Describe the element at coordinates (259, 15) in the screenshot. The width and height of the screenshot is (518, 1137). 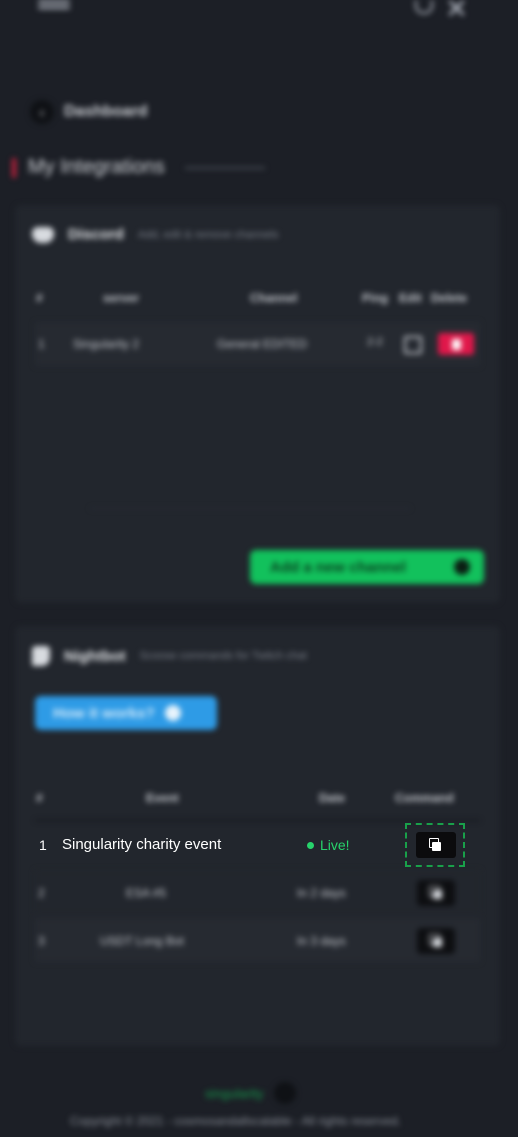
I see `top-bar` at that location.